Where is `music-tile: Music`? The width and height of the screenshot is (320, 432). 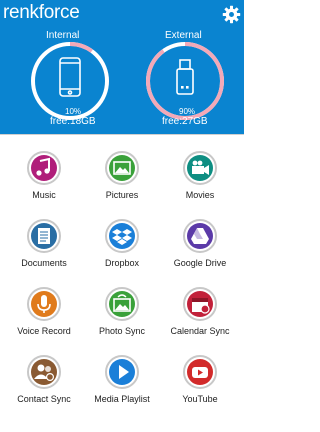
music-tile: Music is located at coordinates (44, 174).